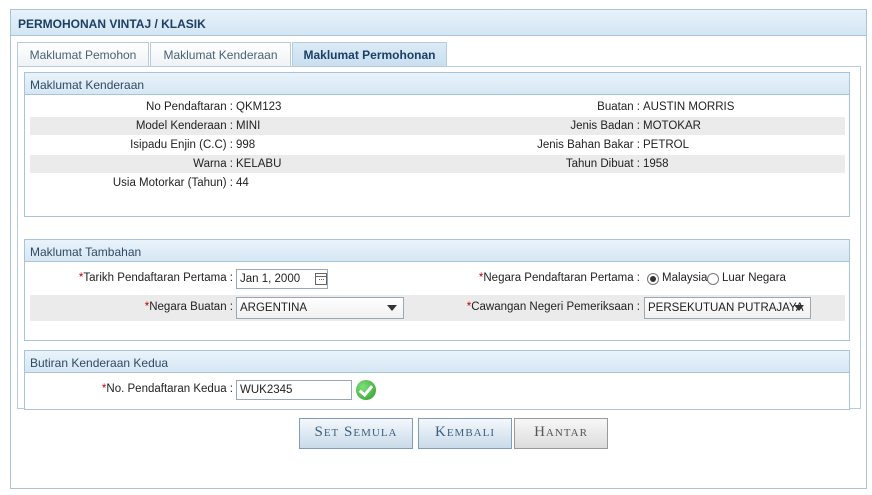  I want to click on label-text: Negara Buatan :, so click(191, 307).